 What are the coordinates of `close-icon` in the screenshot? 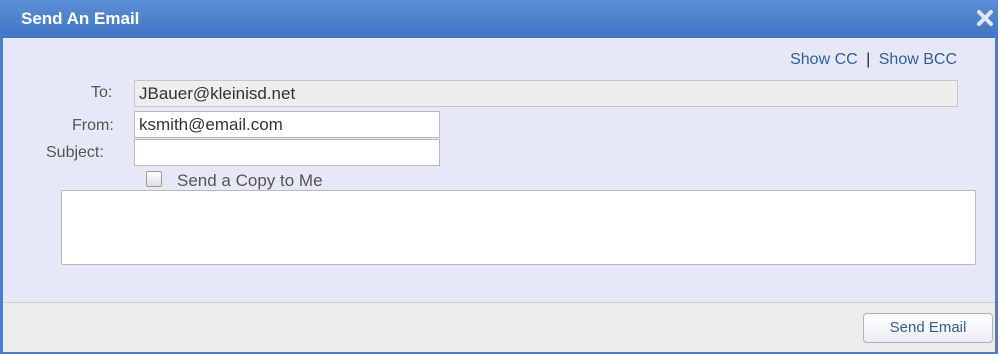 It's located at (985, 18).